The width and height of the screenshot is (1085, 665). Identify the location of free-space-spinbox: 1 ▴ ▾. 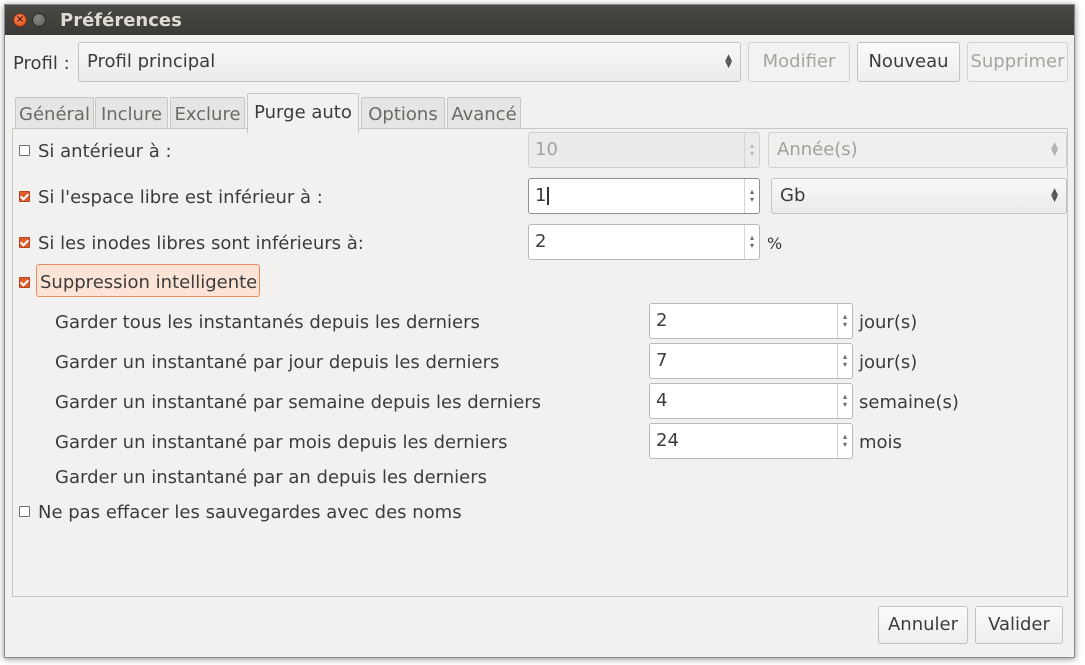
(644, 196).